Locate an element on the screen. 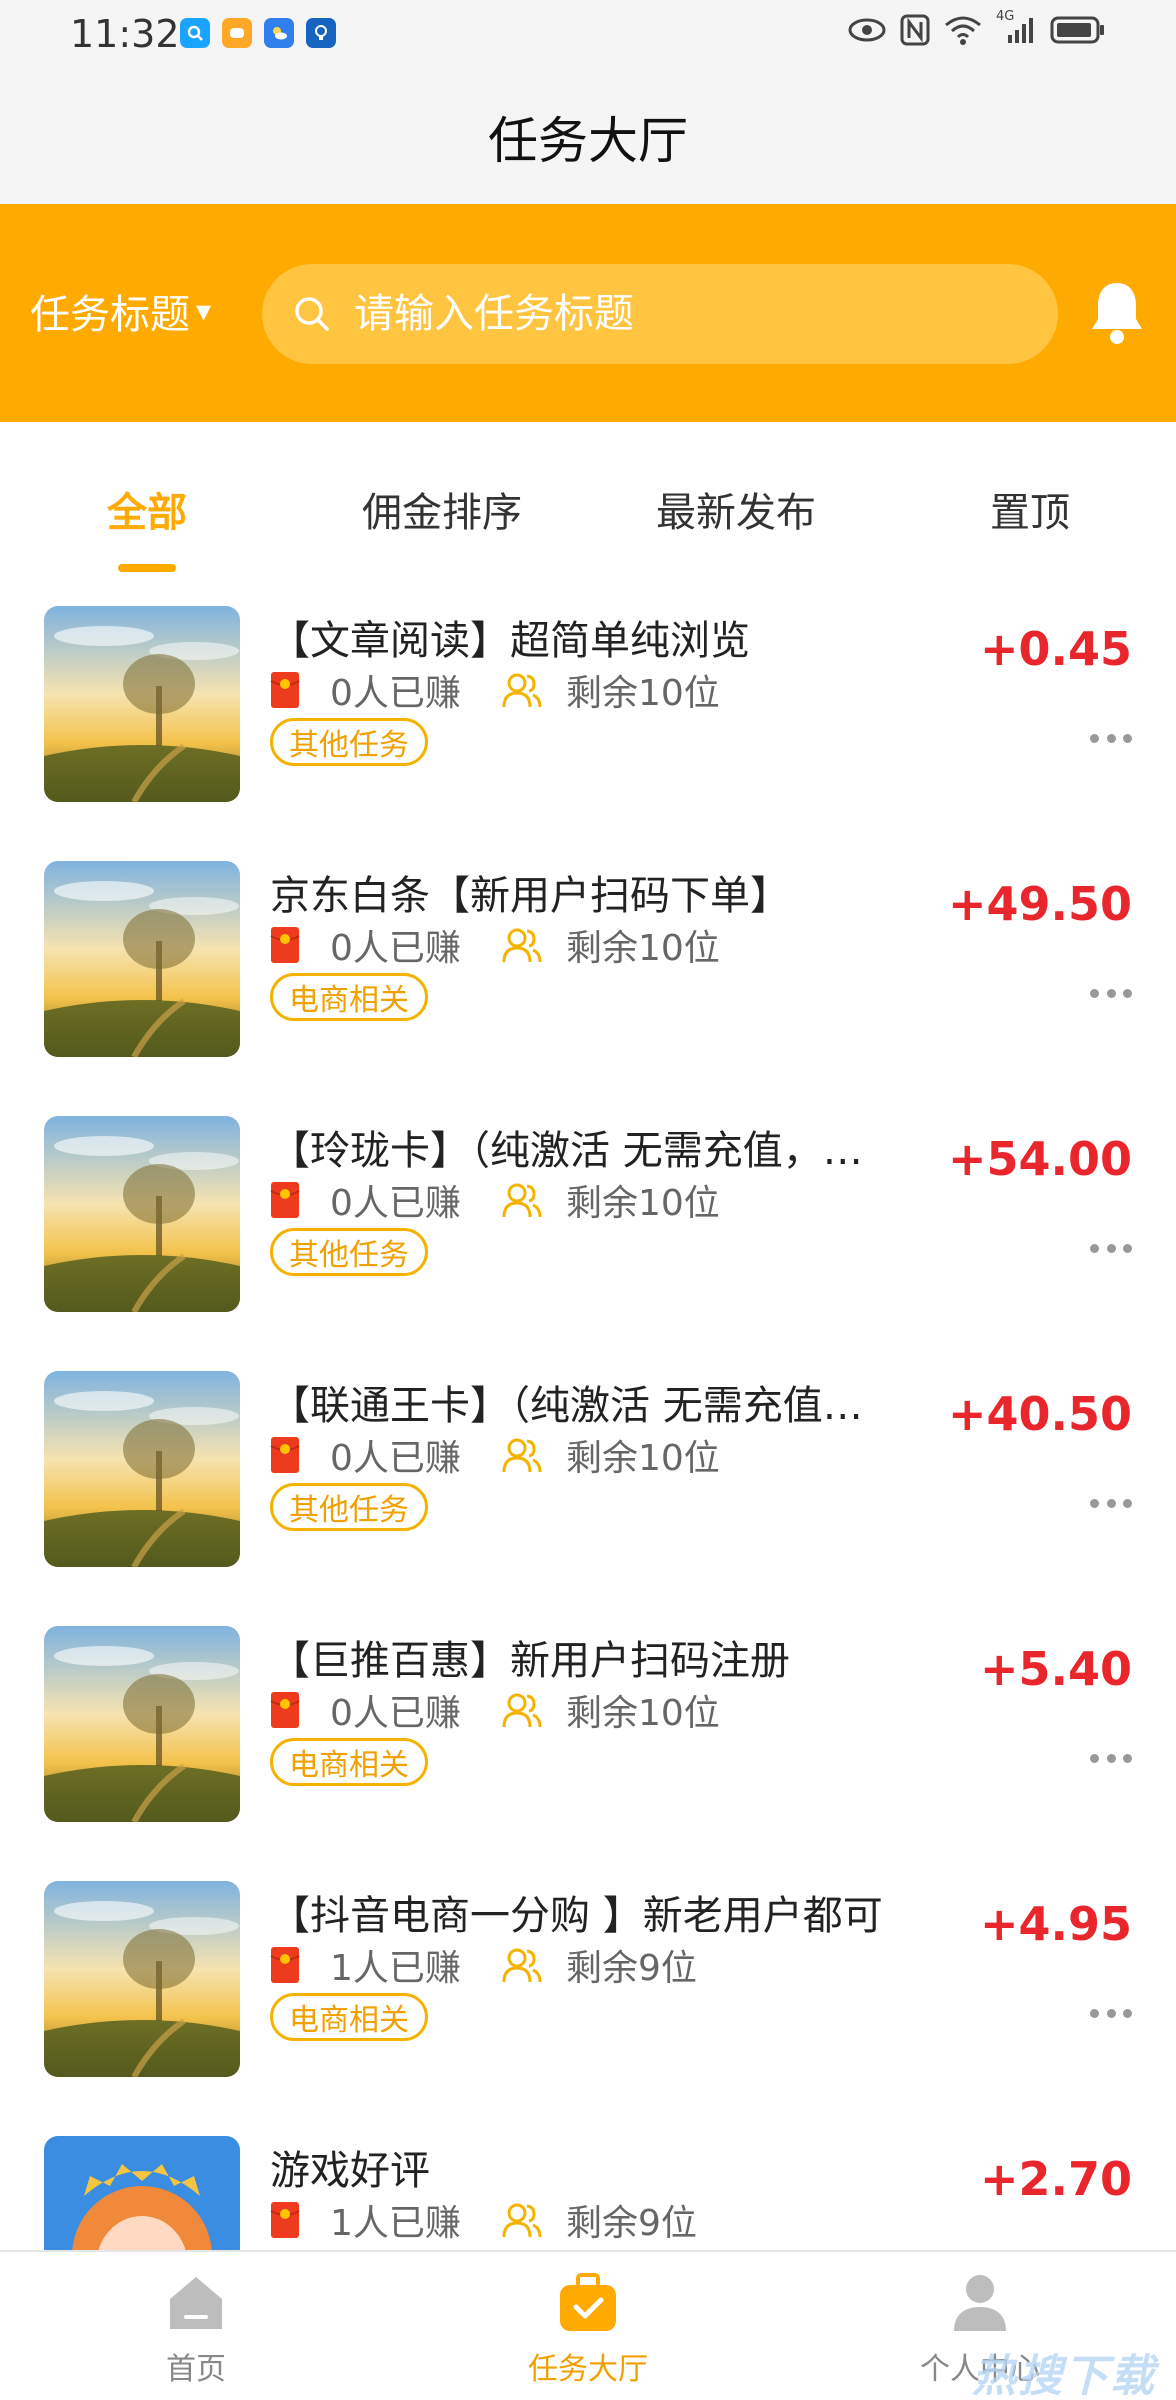 The height and width of the screenshot is (2400, 1176). task-title: 【文章阅读】超简单纯浏览 is located at coordinates (510, 641).